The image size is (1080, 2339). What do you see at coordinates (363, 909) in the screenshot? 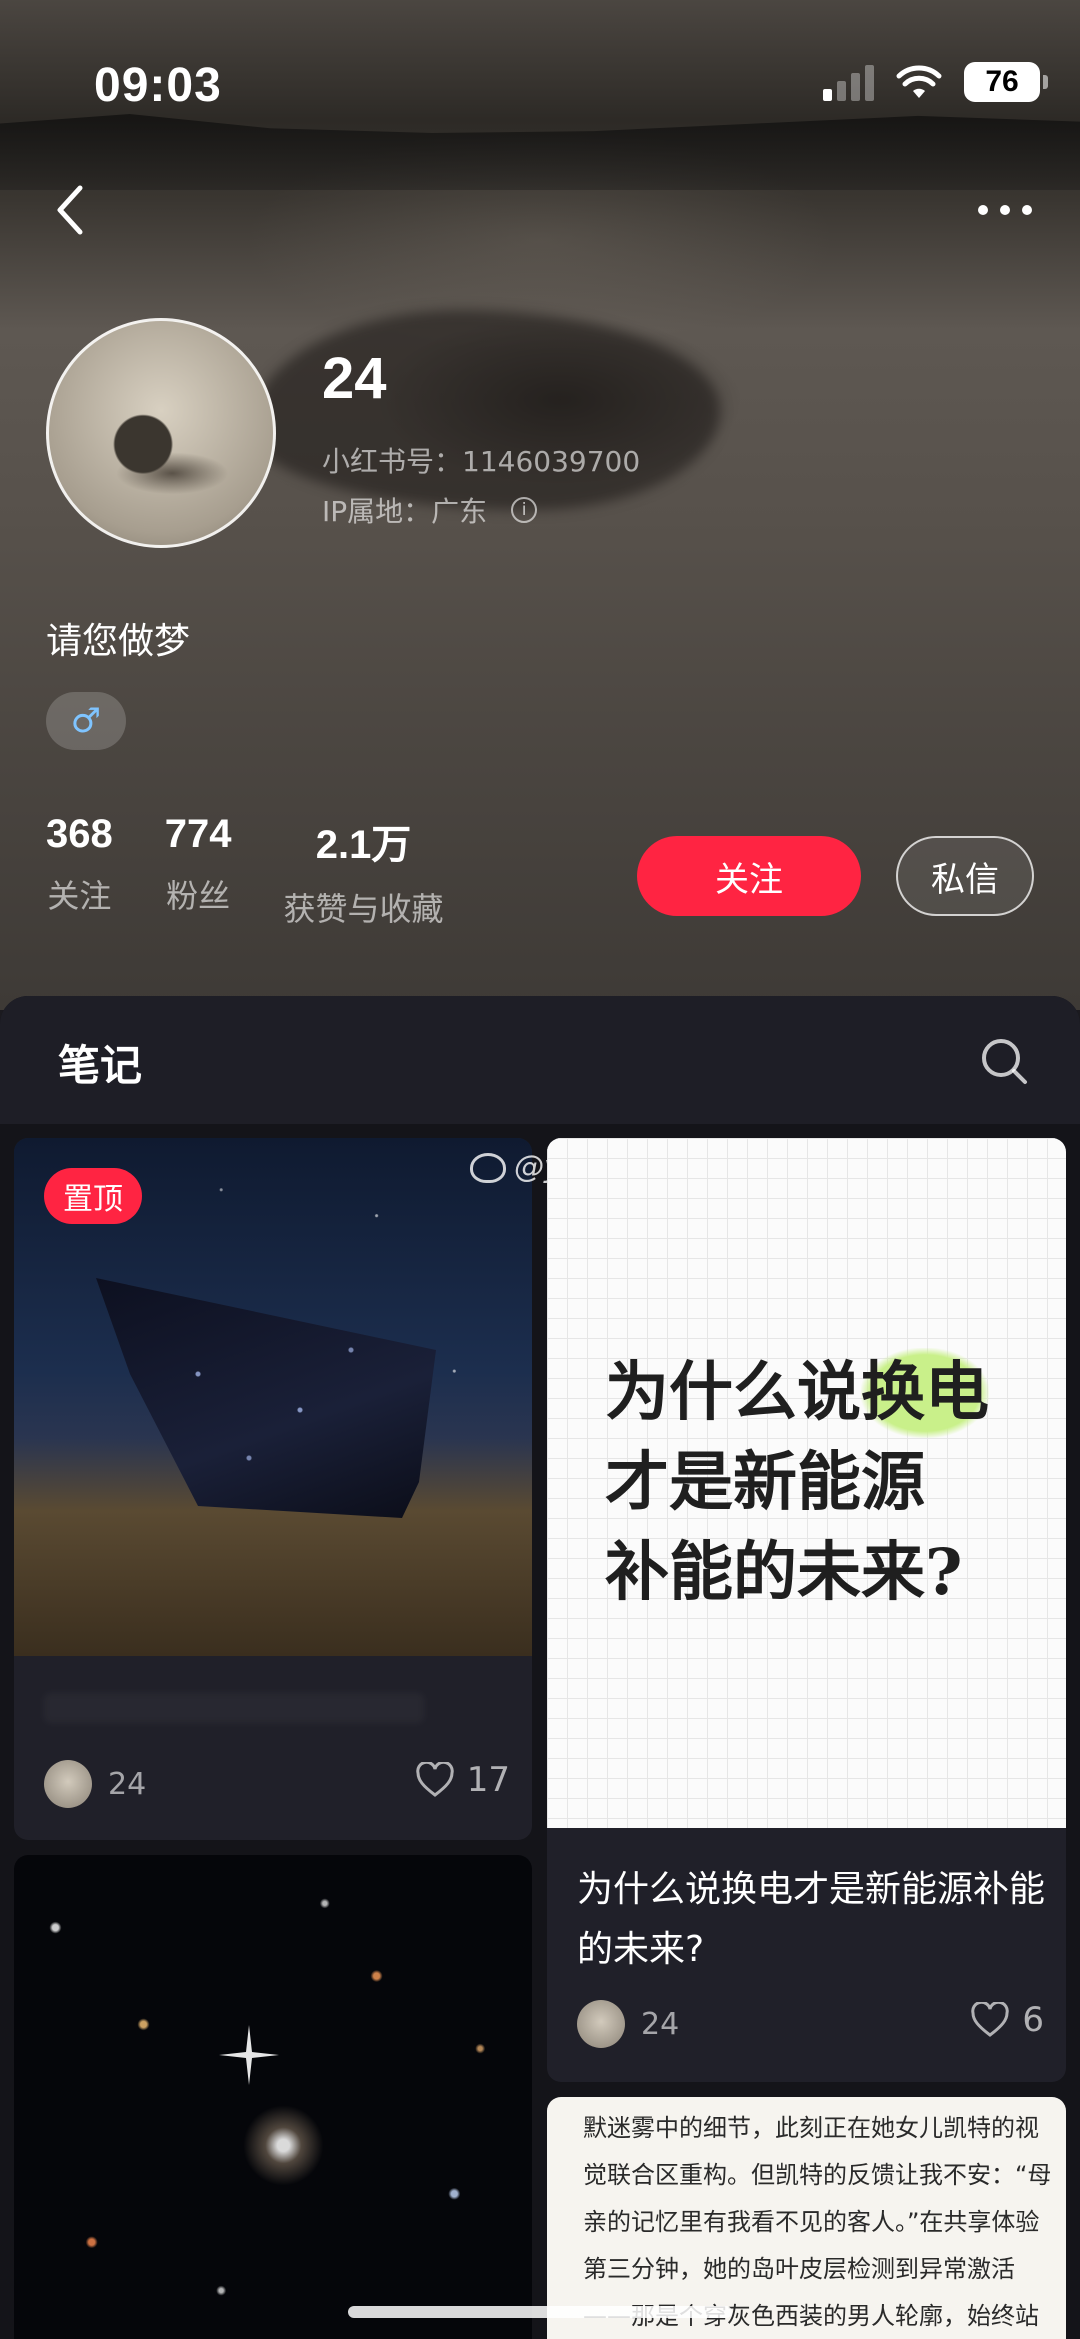
I see `stat-label: 获赞与收藏` at bounding box center [363, 909].